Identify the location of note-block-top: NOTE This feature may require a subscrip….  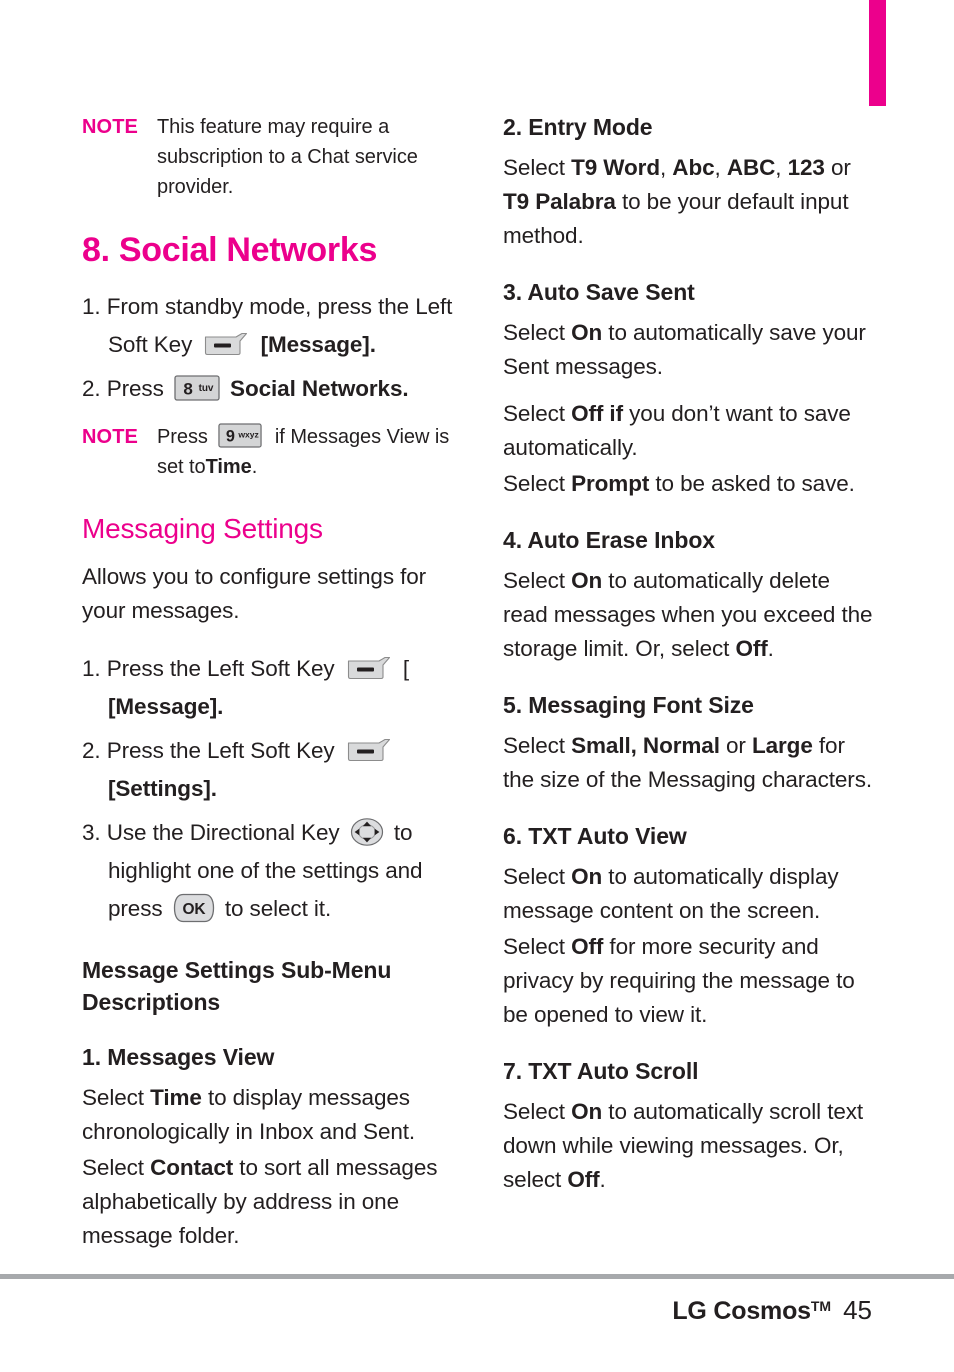
(268, 157).